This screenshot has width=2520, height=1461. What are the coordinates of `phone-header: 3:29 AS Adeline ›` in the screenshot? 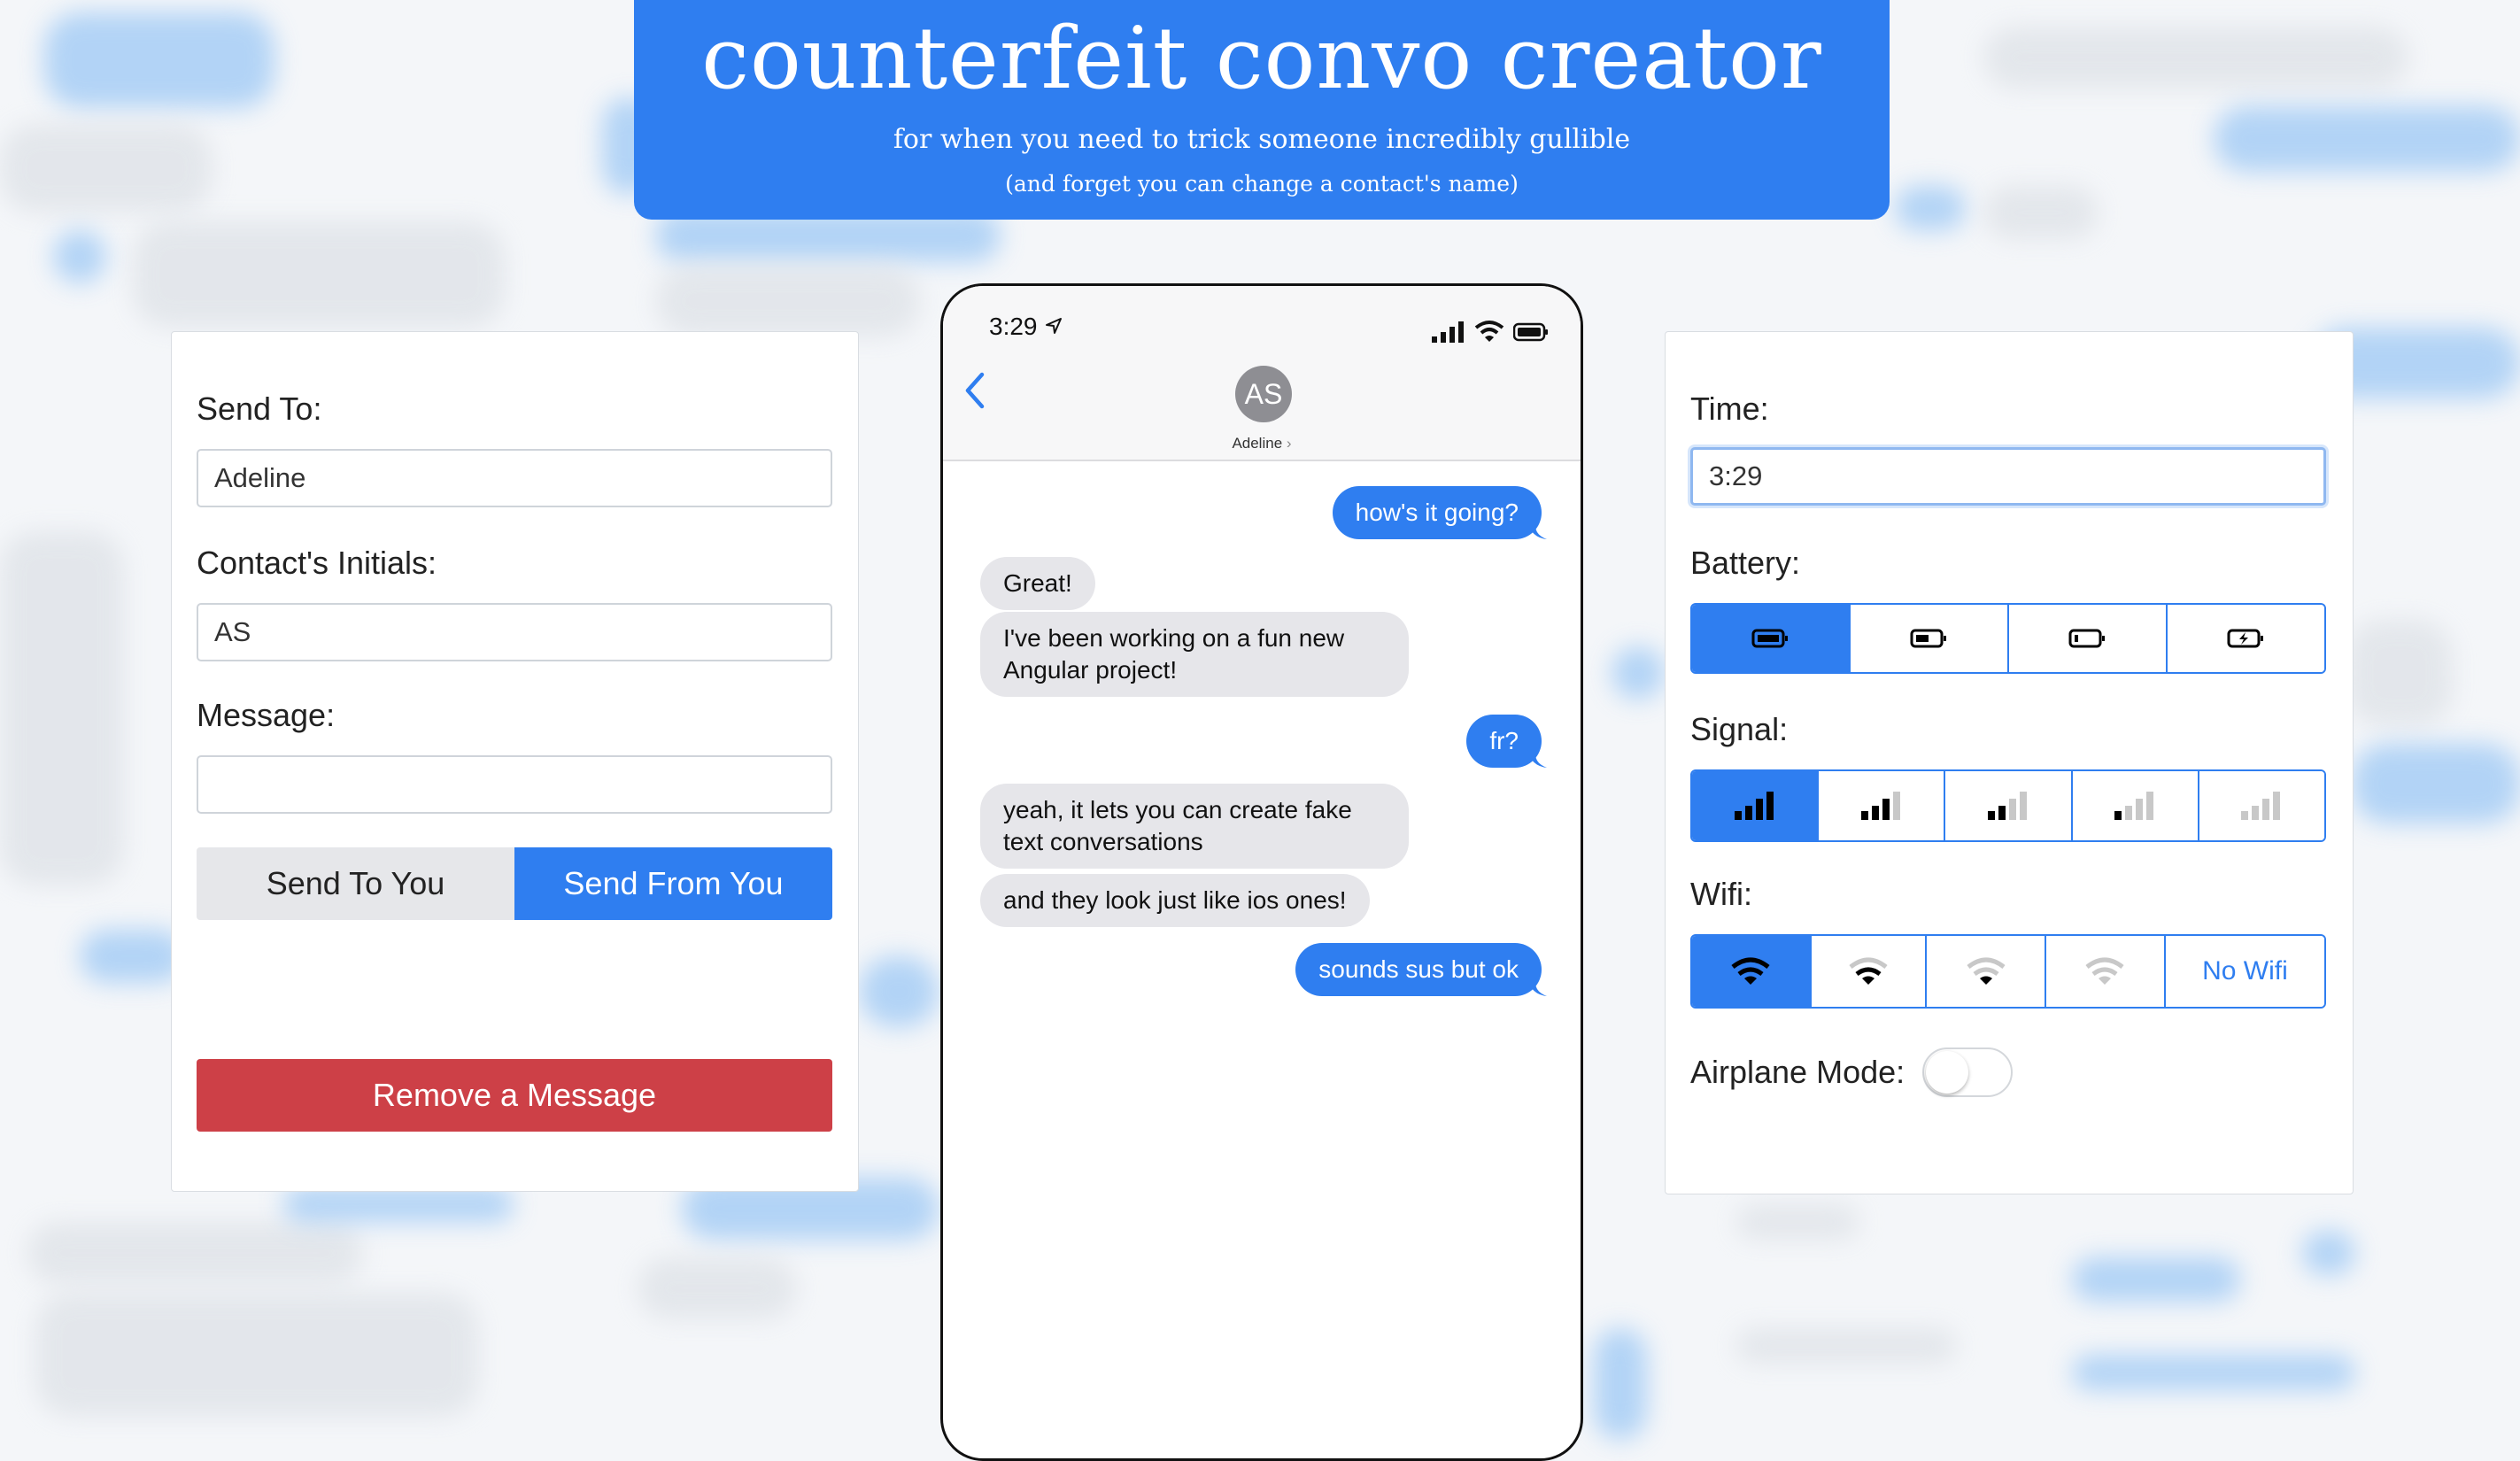 It's located at (1262, 373).